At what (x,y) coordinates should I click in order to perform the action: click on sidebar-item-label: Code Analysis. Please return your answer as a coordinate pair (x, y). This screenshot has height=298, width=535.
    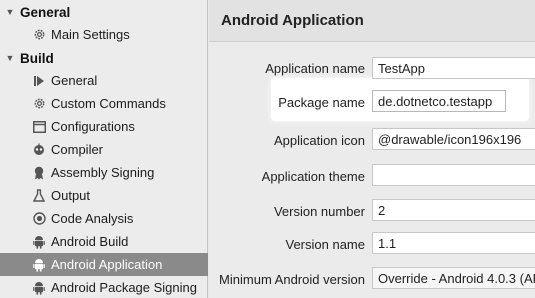
    Looking at the image, I should click on (92, 218).